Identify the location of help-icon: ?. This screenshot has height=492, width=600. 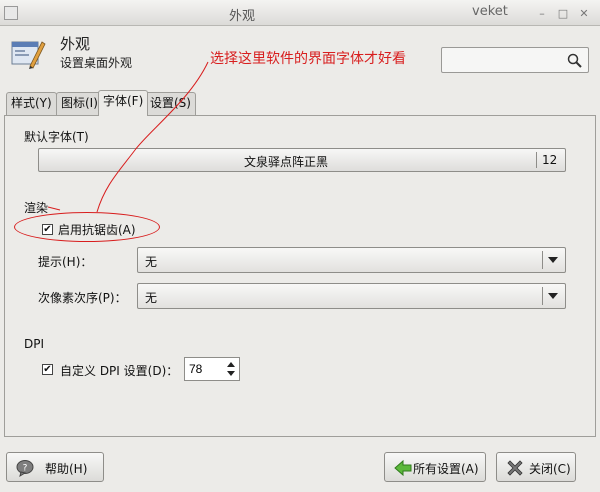
(25, 469).